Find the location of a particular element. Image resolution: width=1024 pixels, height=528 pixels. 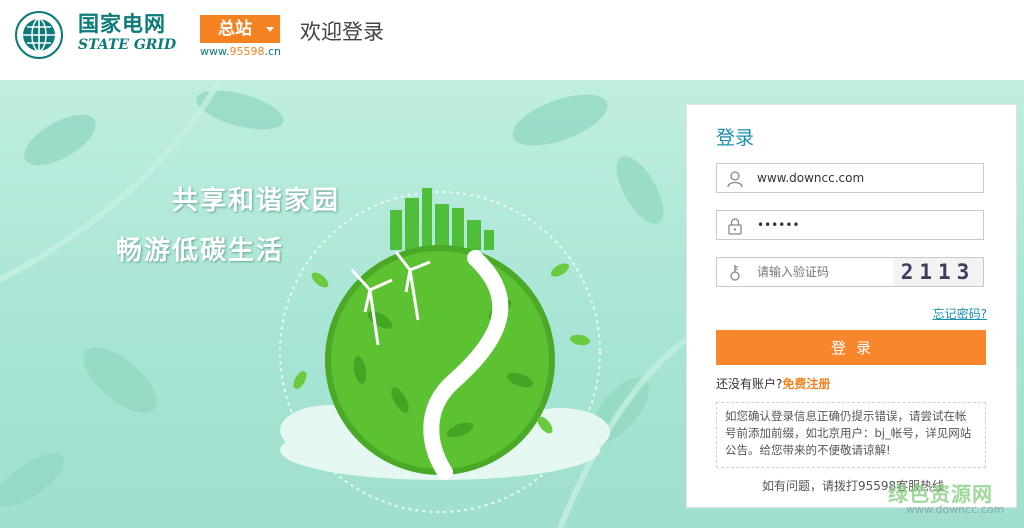

brand-name: 国家电网 STATE GRID is located at coordinates (127, 33).